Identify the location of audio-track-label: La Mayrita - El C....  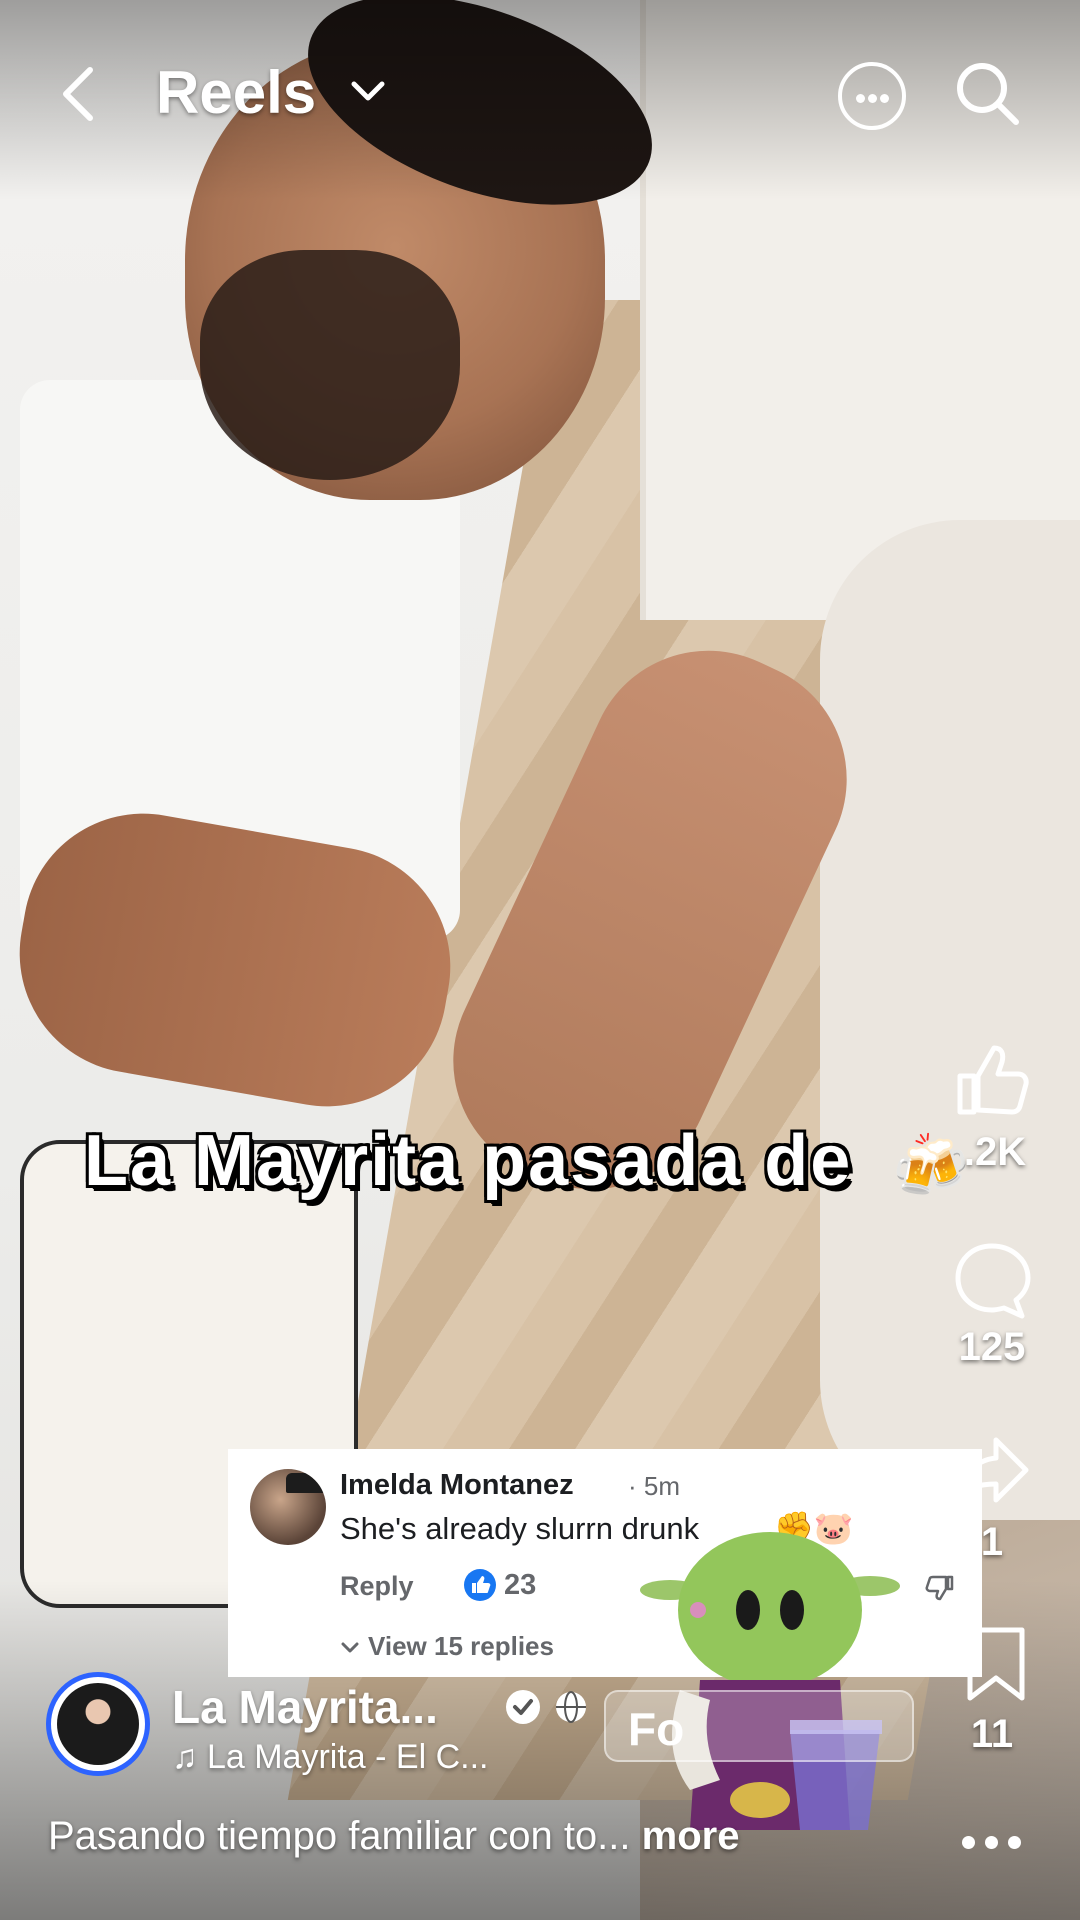
(347, 1757).